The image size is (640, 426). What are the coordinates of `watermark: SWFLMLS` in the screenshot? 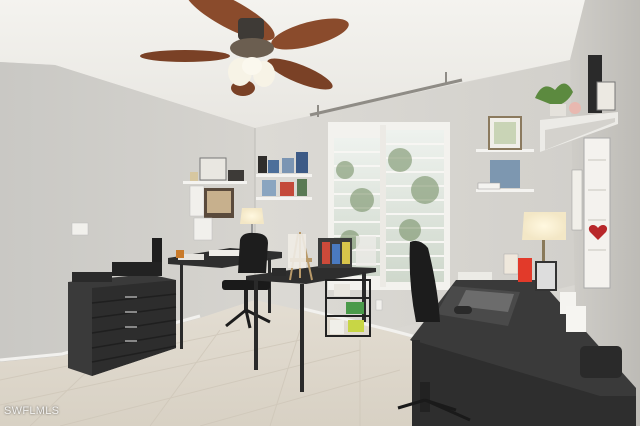 It's located at (32, 411).